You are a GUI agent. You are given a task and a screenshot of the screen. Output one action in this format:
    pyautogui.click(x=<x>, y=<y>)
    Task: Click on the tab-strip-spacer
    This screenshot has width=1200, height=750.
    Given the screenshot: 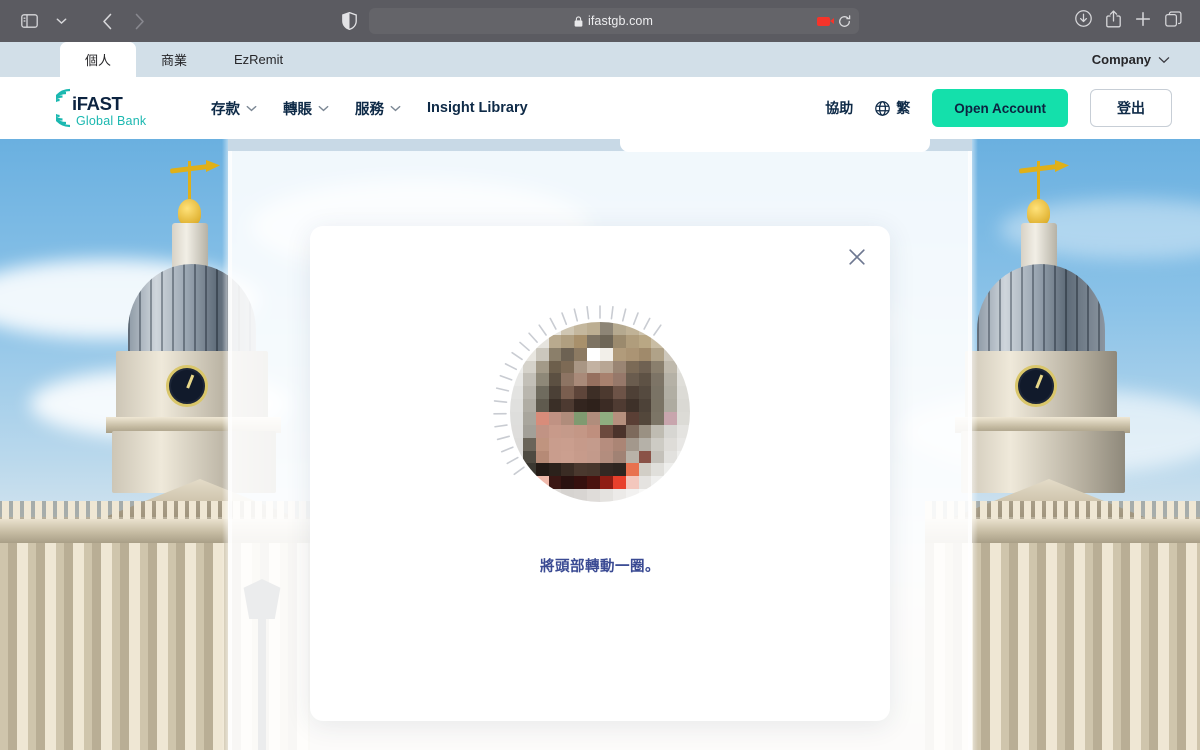 What is the action you would take?
    pyautogui.click(x=30, y=59)
    